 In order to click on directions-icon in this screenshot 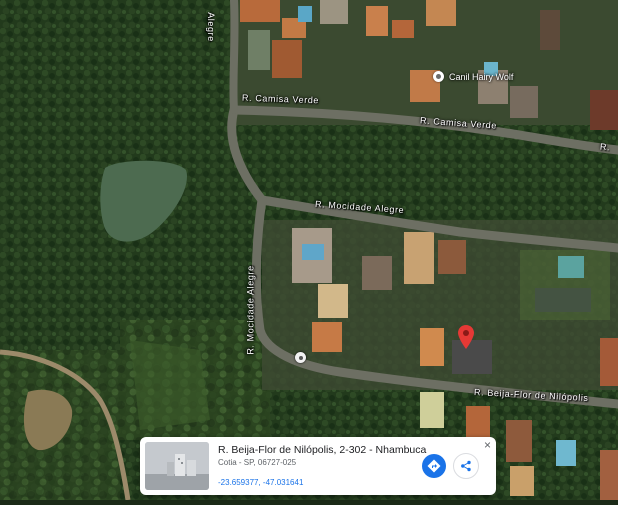, I will do `click(434, 466)`.